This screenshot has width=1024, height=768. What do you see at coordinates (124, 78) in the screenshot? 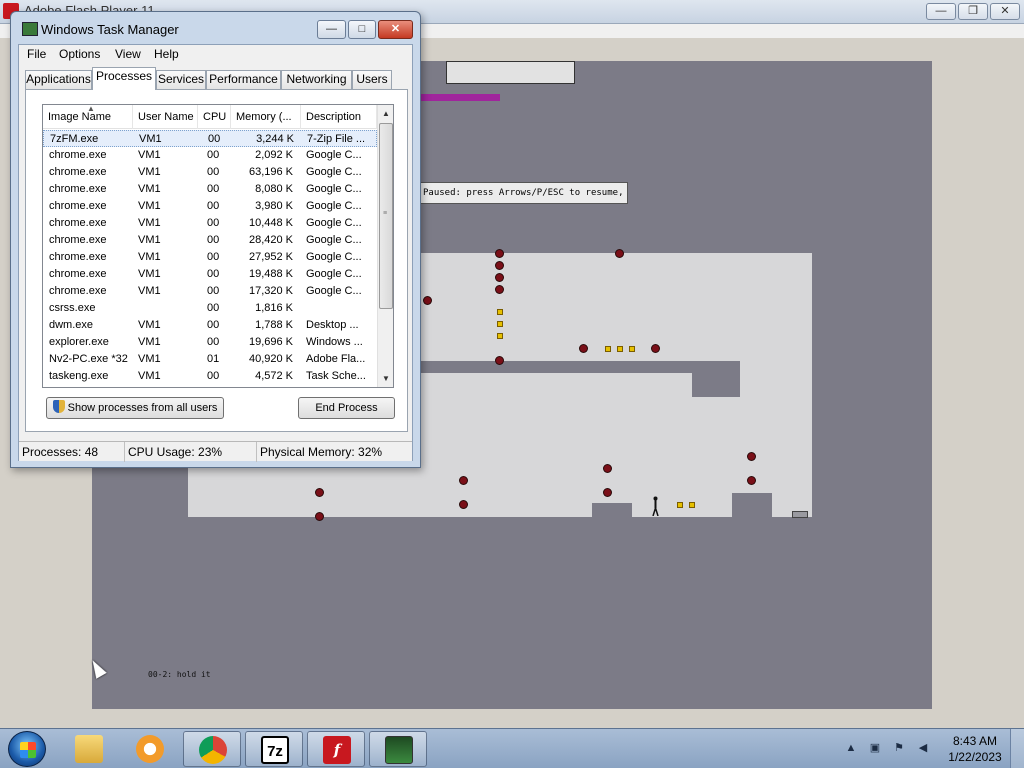
I see `tab-processes: Processes` at bounding box center [124, 78].